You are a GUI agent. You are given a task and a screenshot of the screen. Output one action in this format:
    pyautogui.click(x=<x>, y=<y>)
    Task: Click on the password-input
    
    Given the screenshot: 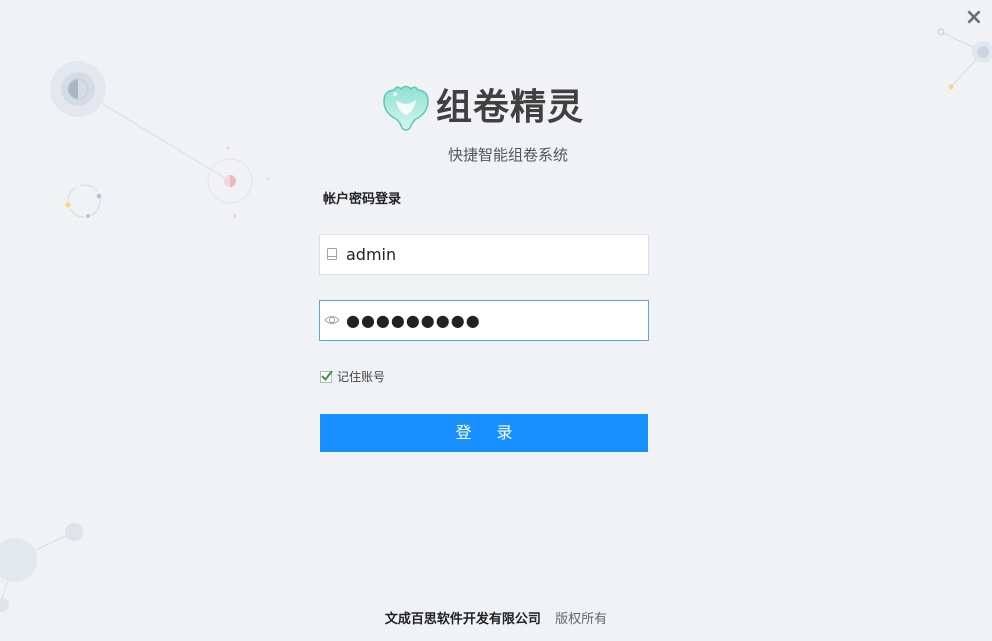 What is the action you would take?
    pyautogui.click(x=494, y=320)
    